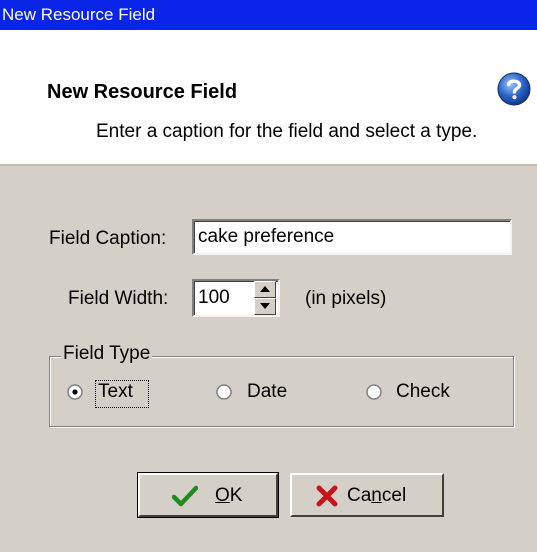  What do you see at coordinates (185, 496) in the screenshot?
I see `checkmark-icon` at bounding box center [185, 496].